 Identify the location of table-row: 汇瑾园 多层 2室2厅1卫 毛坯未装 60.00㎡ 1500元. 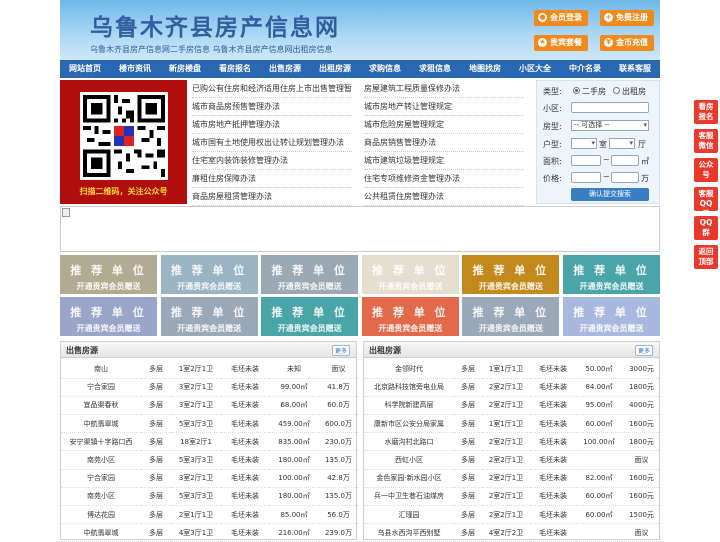
(512, 515).